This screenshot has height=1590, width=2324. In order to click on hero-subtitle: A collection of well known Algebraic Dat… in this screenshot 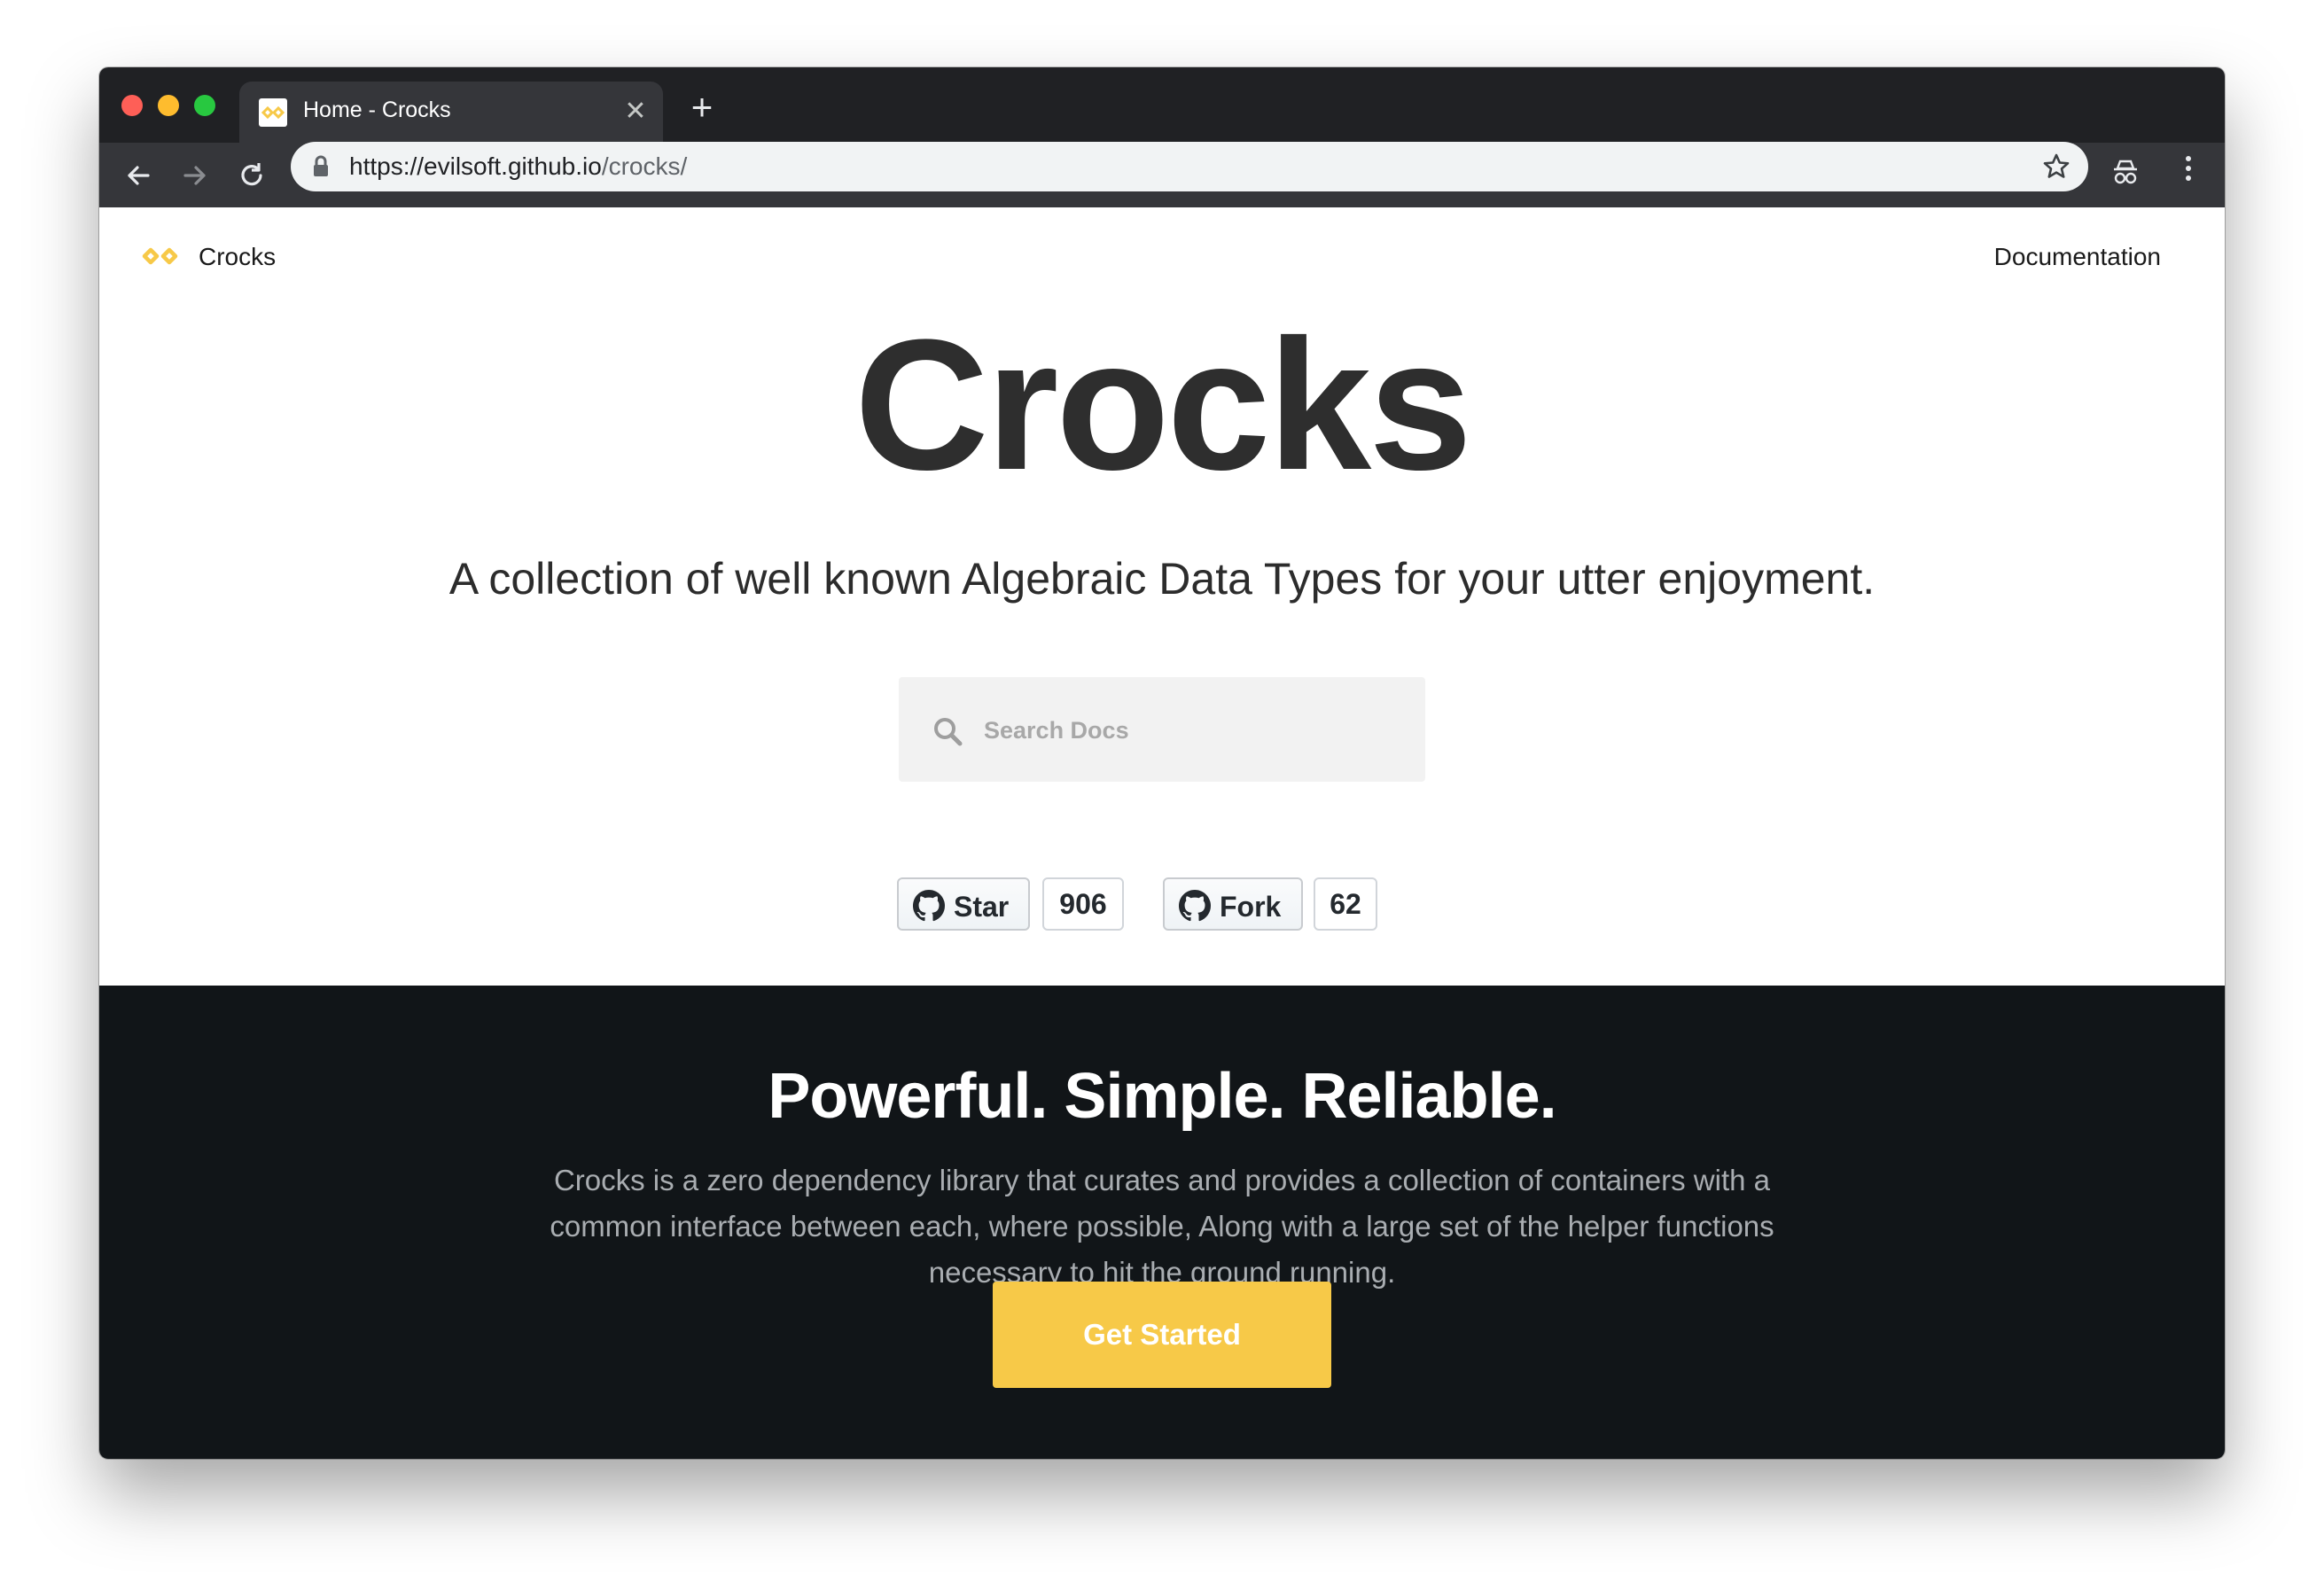, I will do `click(1162, 579)`.